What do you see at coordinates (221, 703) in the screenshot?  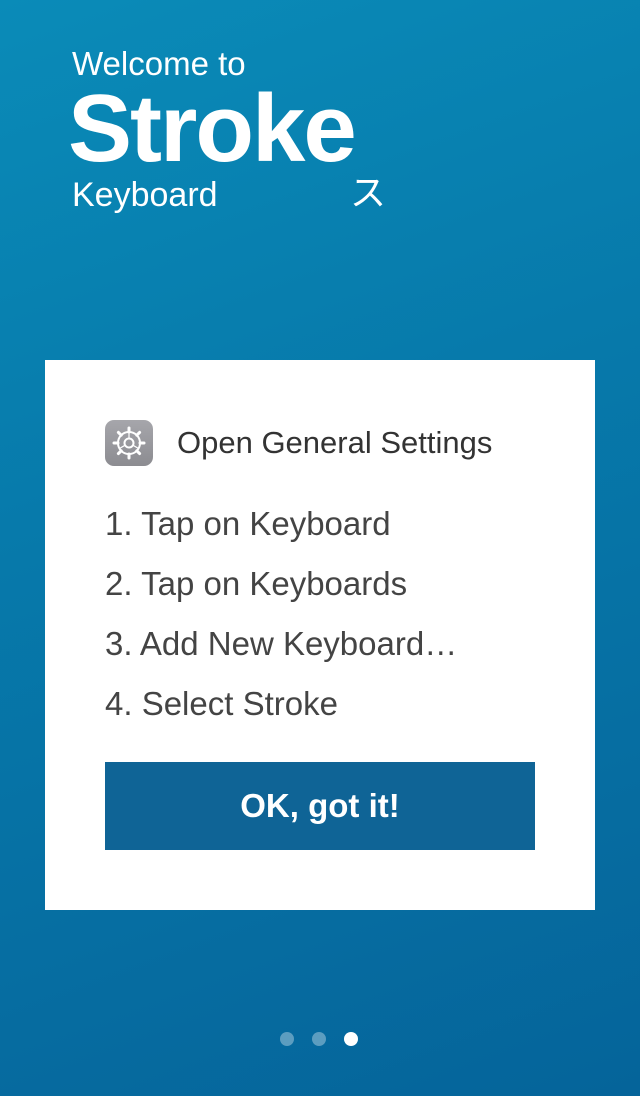 I see `step-item: 4. Select Stroke` at bounding box center [221, 703].